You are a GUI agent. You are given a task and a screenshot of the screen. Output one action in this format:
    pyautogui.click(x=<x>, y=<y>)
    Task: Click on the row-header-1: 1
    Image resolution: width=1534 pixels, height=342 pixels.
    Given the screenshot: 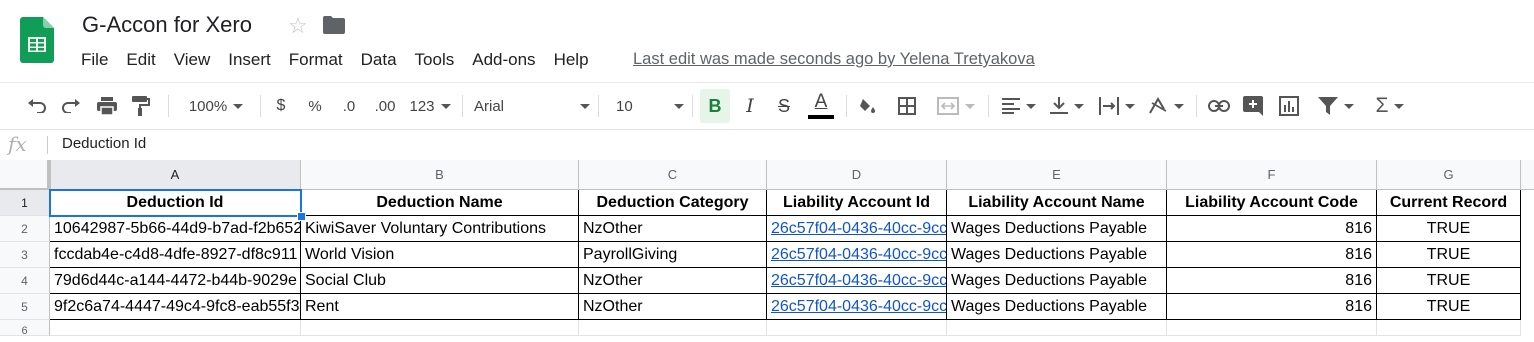 What is the action you would take?
    pyautogui.click(x=25, y=203)
    